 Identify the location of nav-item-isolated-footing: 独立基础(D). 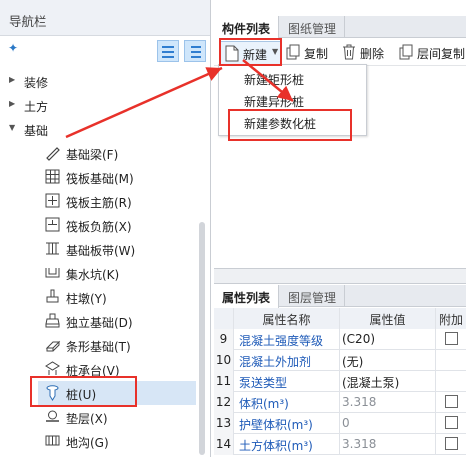
(118, 321).